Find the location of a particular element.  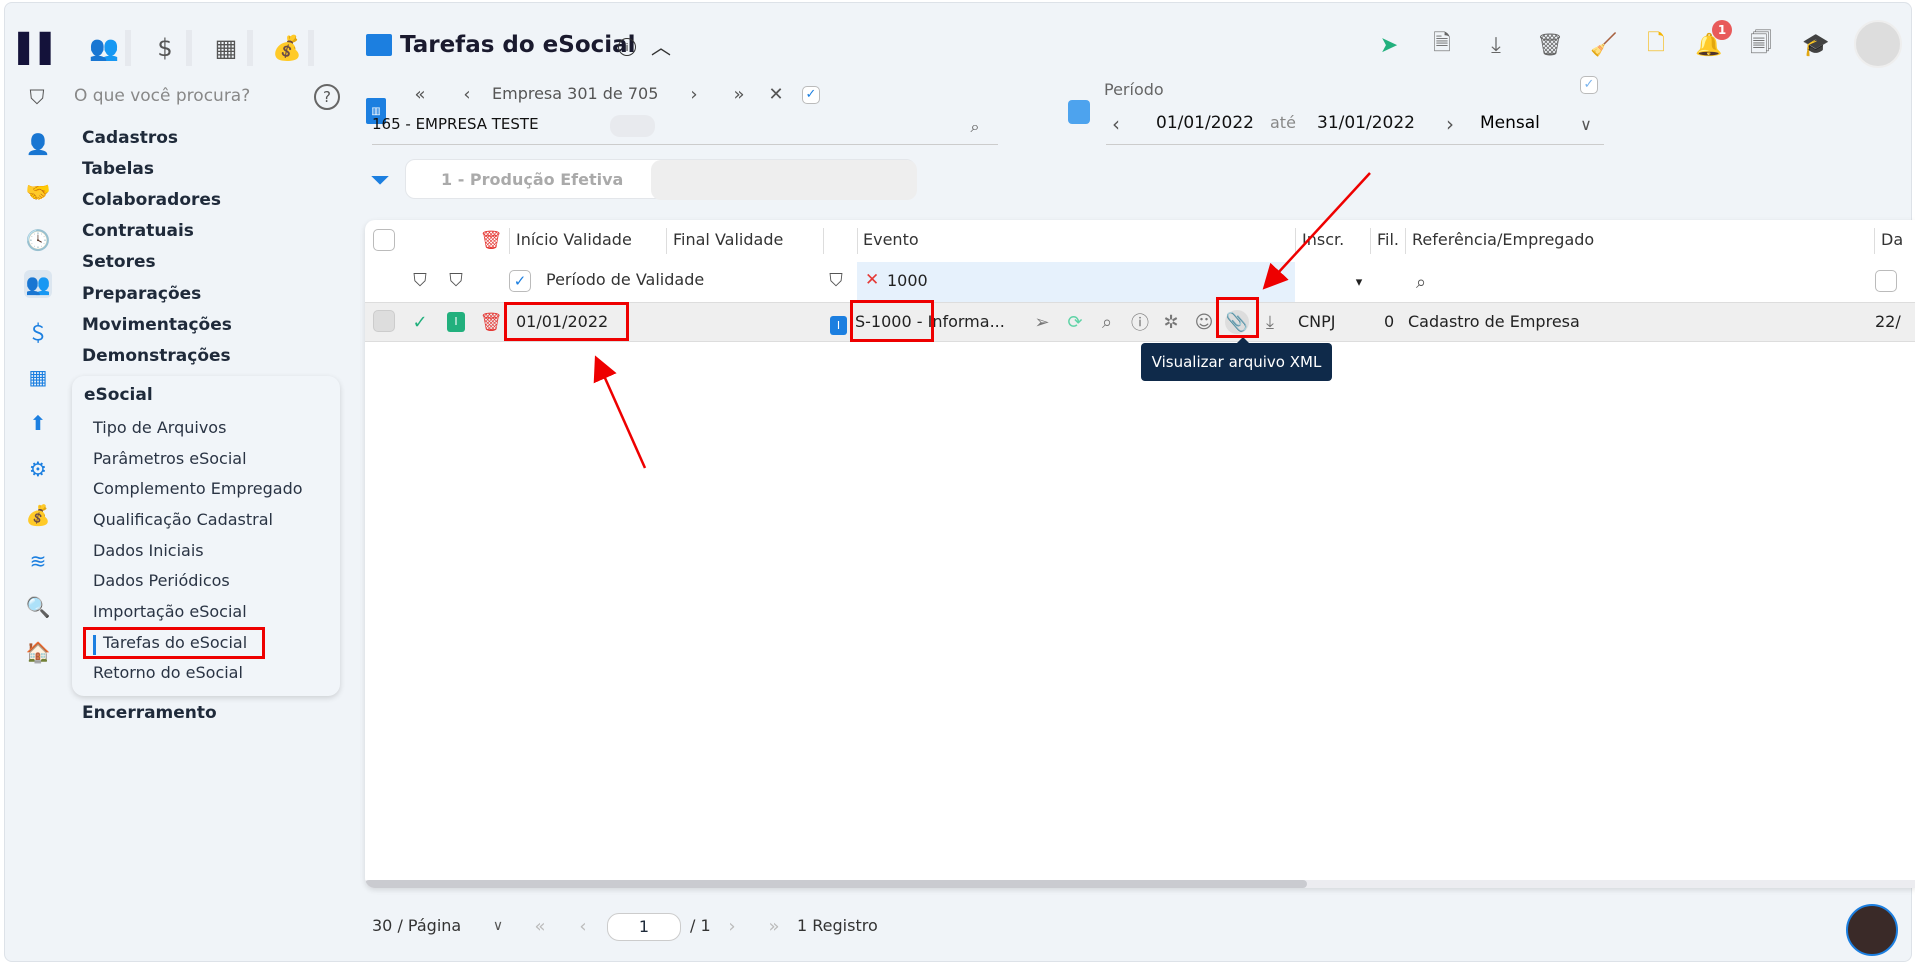

annotation-arrows is located at coordinates (982, 320).